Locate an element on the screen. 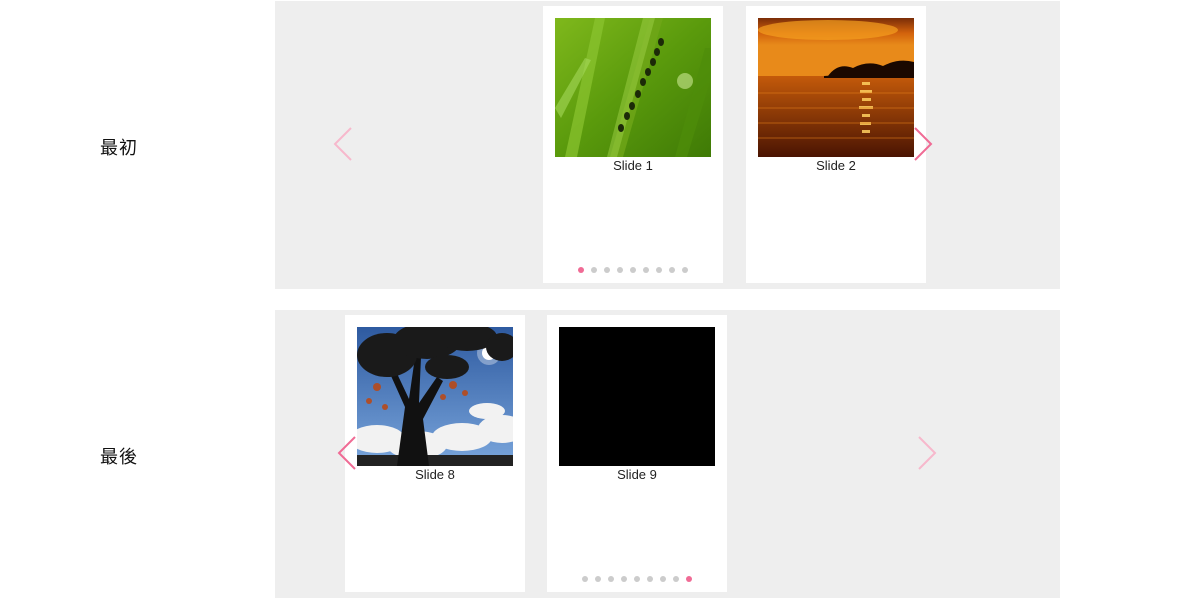 The width and height of the screenshot is (1200, 600). row-label-first: 最初 is located at coordinates (119, 148).